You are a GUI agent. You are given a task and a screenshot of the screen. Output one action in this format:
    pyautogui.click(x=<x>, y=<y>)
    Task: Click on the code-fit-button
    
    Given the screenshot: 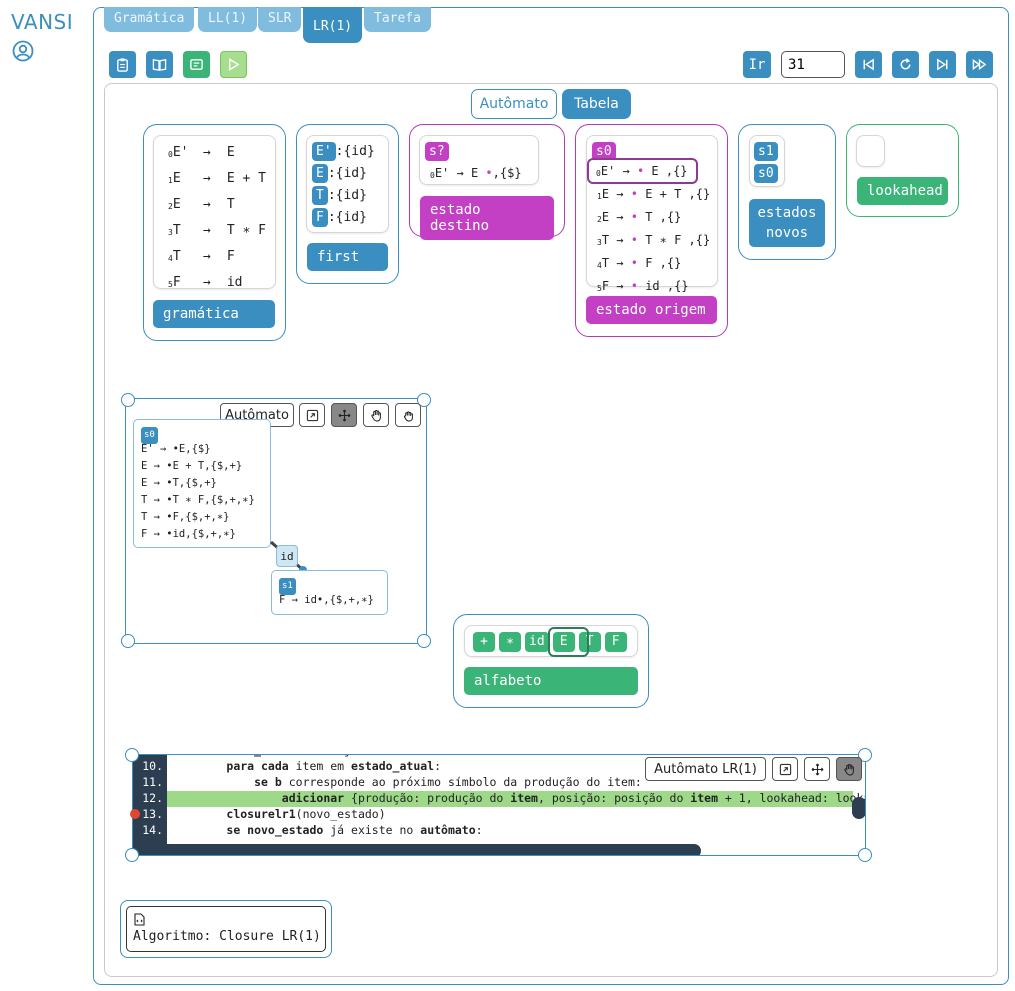 What is the action you would take?
    pyautogui.click(x=785, y=769)
    